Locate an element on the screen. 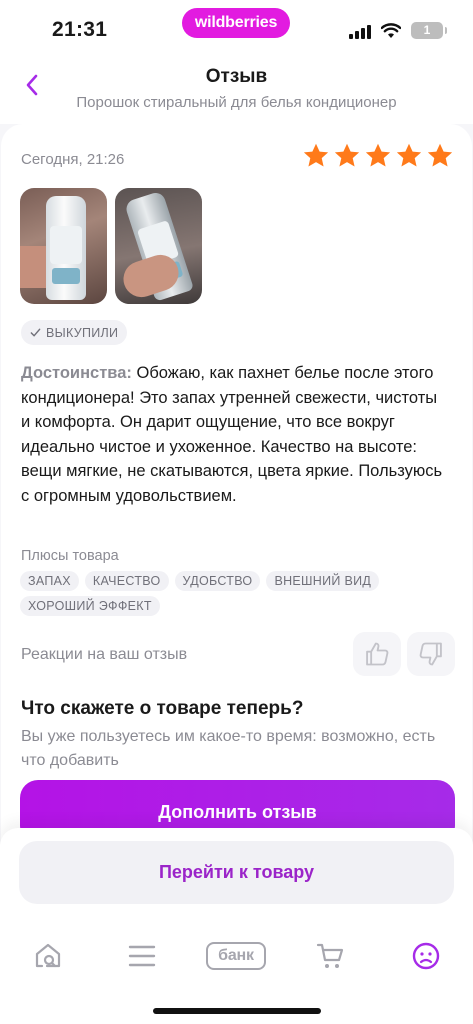 This screenshot has height=1024, width=473. like-button is located at coordinates (377, 654).